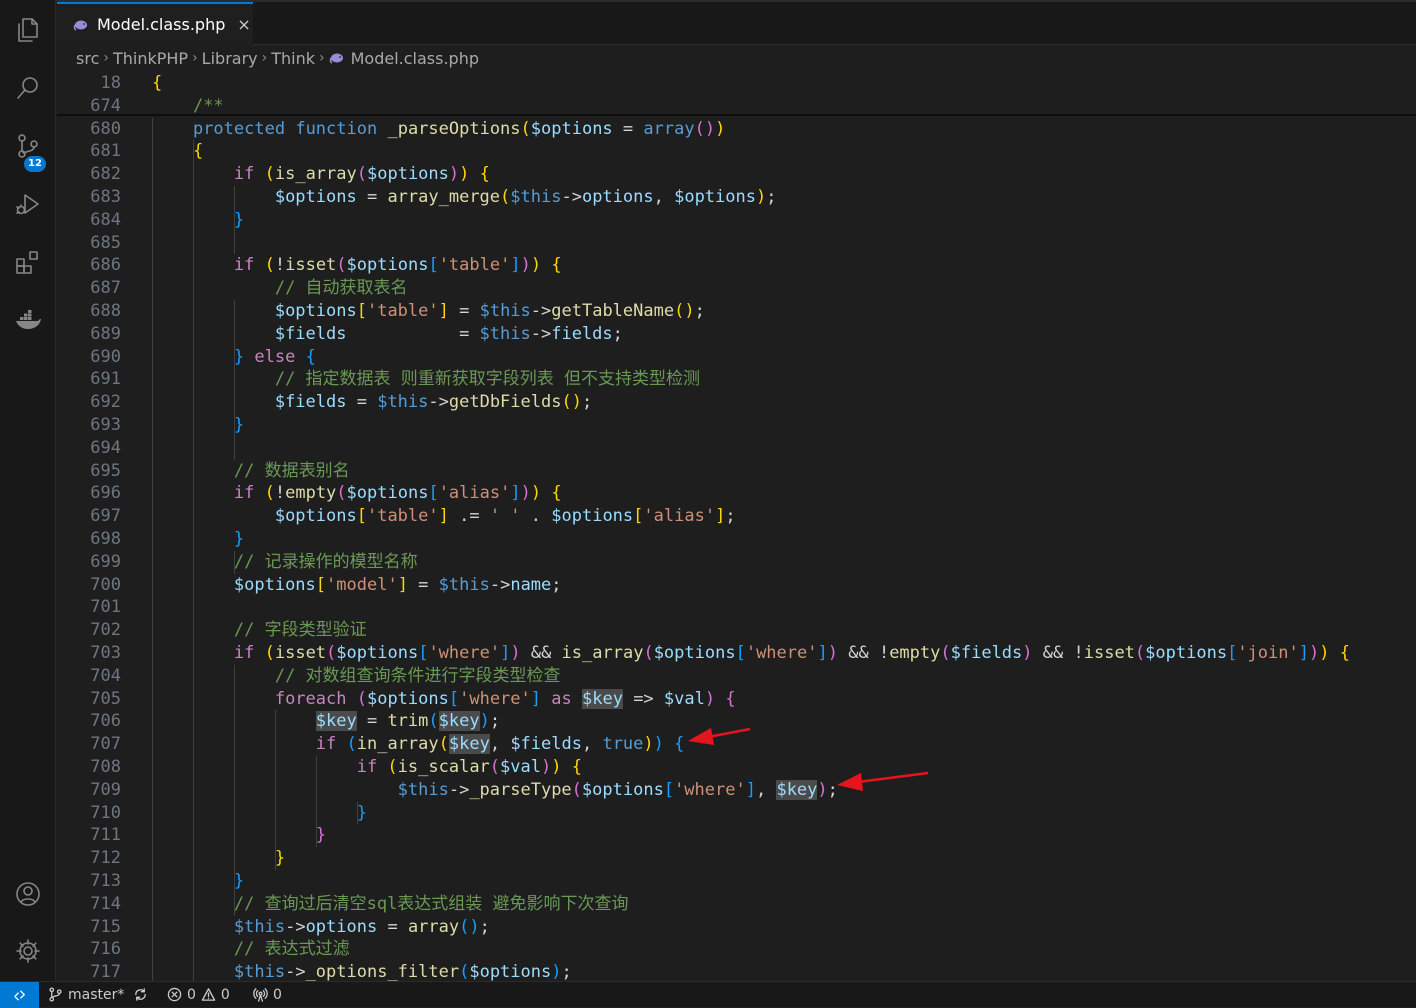 Image resolution: width=1416 pixels, height=1008 pixels. Describe the element at coordinates (382, 972) in the screenshot. I see `code-token: _options_filter` at that location.